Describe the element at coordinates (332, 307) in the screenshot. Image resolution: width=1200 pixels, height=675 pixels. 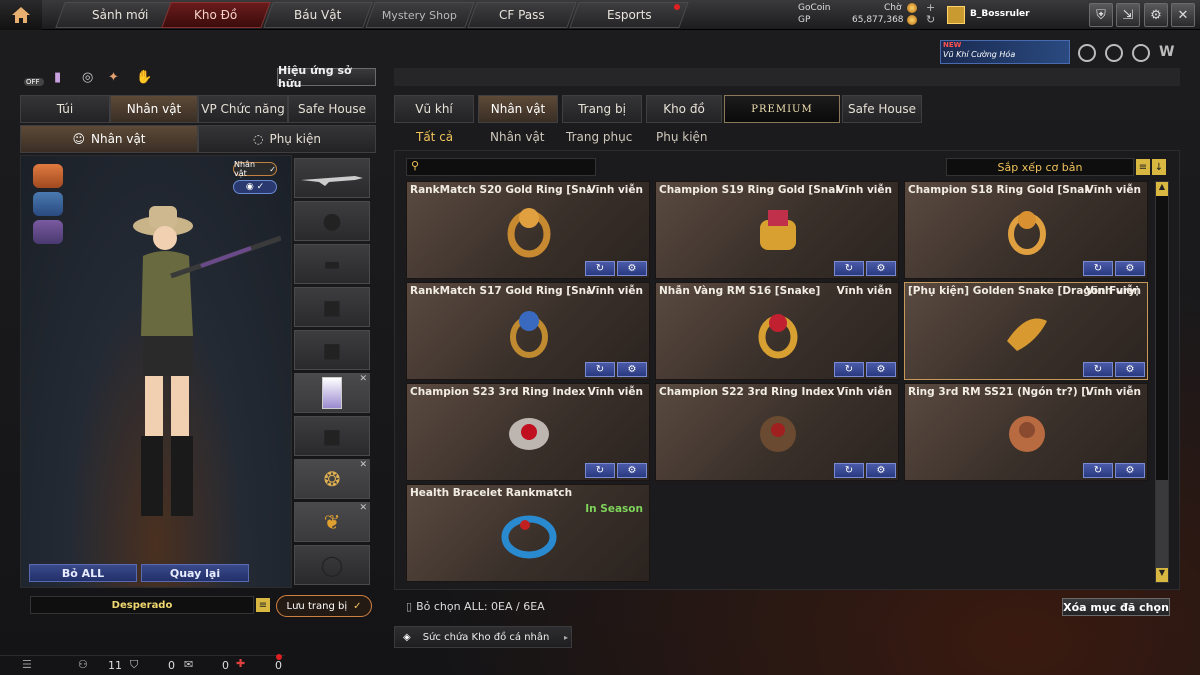
I see `slot-top: ■` at that location.